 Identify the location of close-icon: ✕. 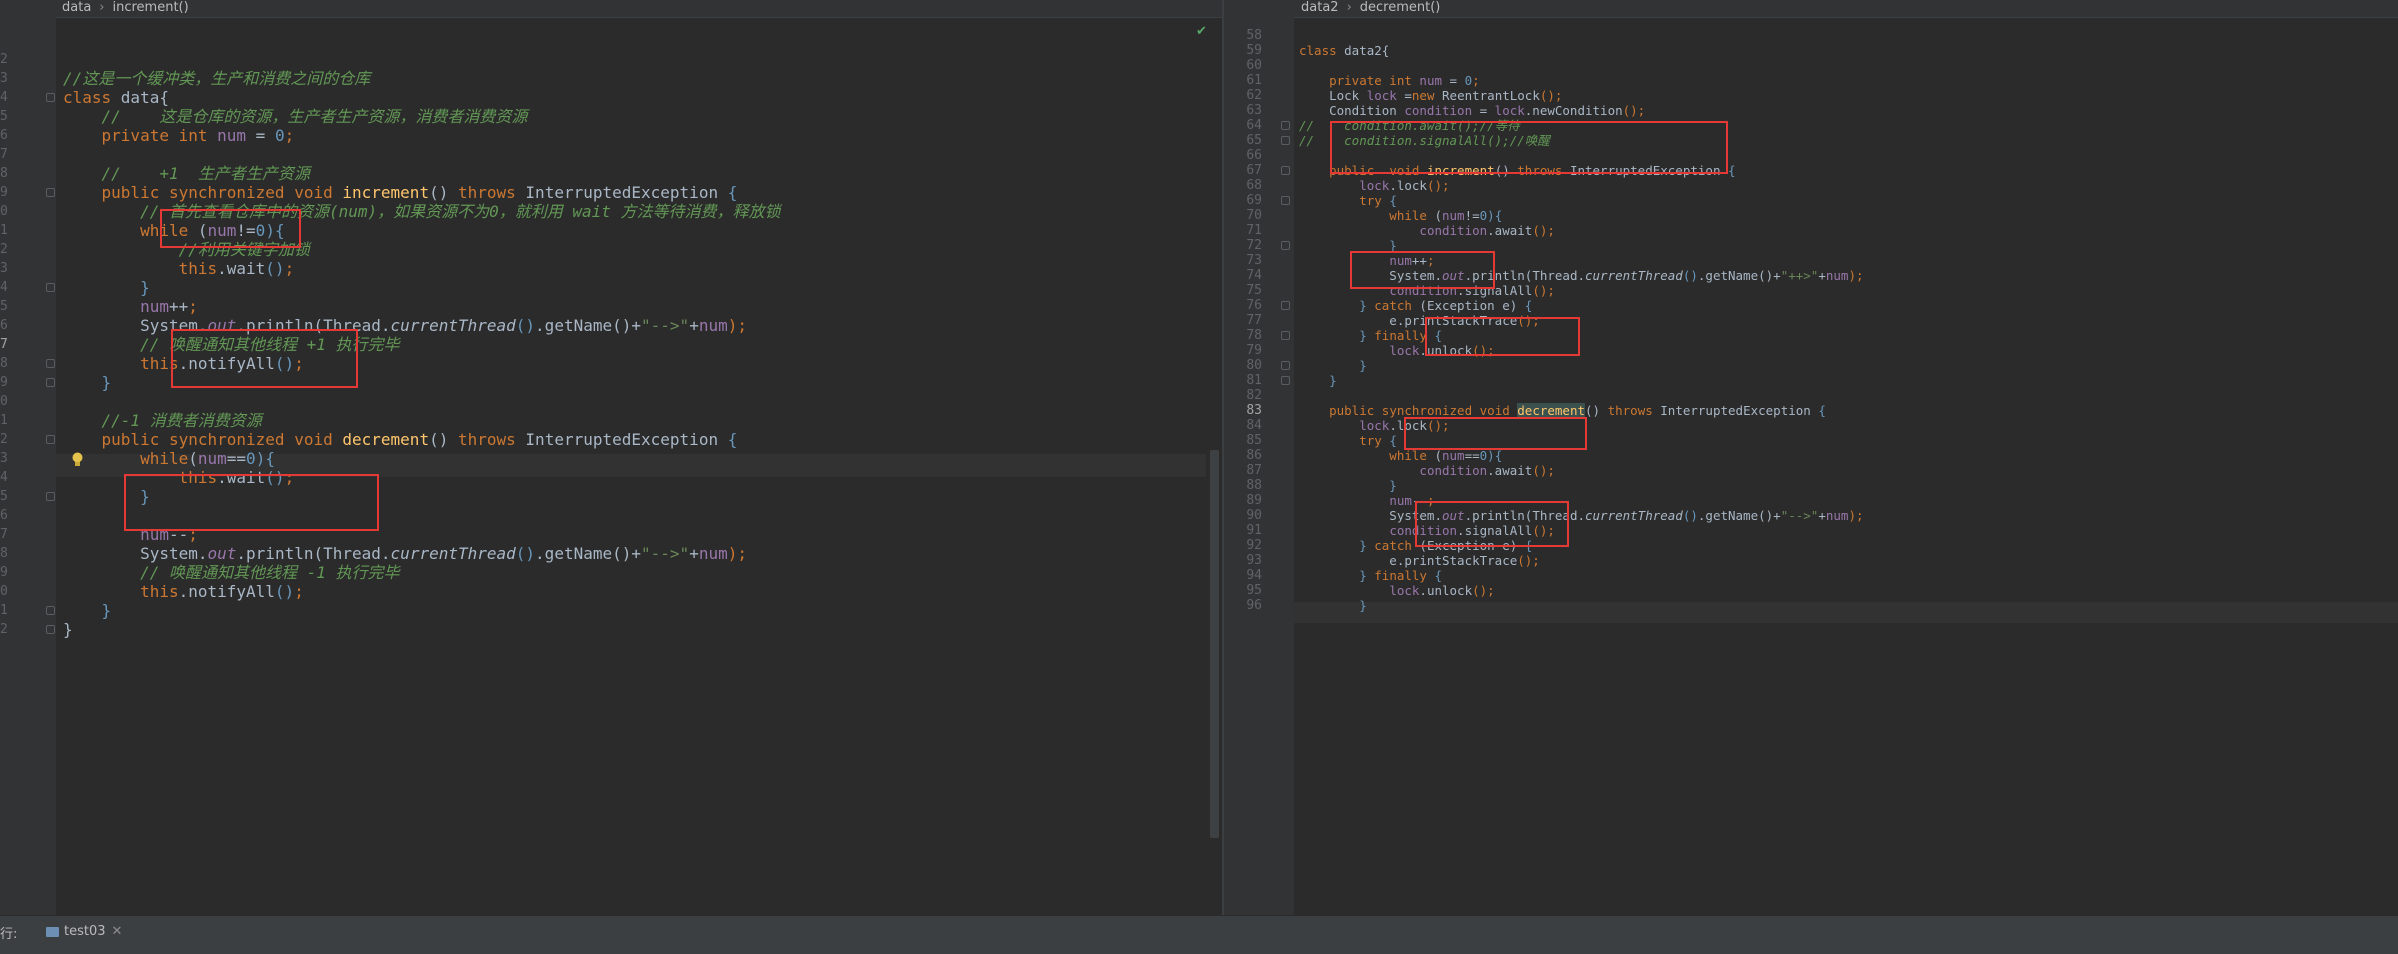
(117, 931).